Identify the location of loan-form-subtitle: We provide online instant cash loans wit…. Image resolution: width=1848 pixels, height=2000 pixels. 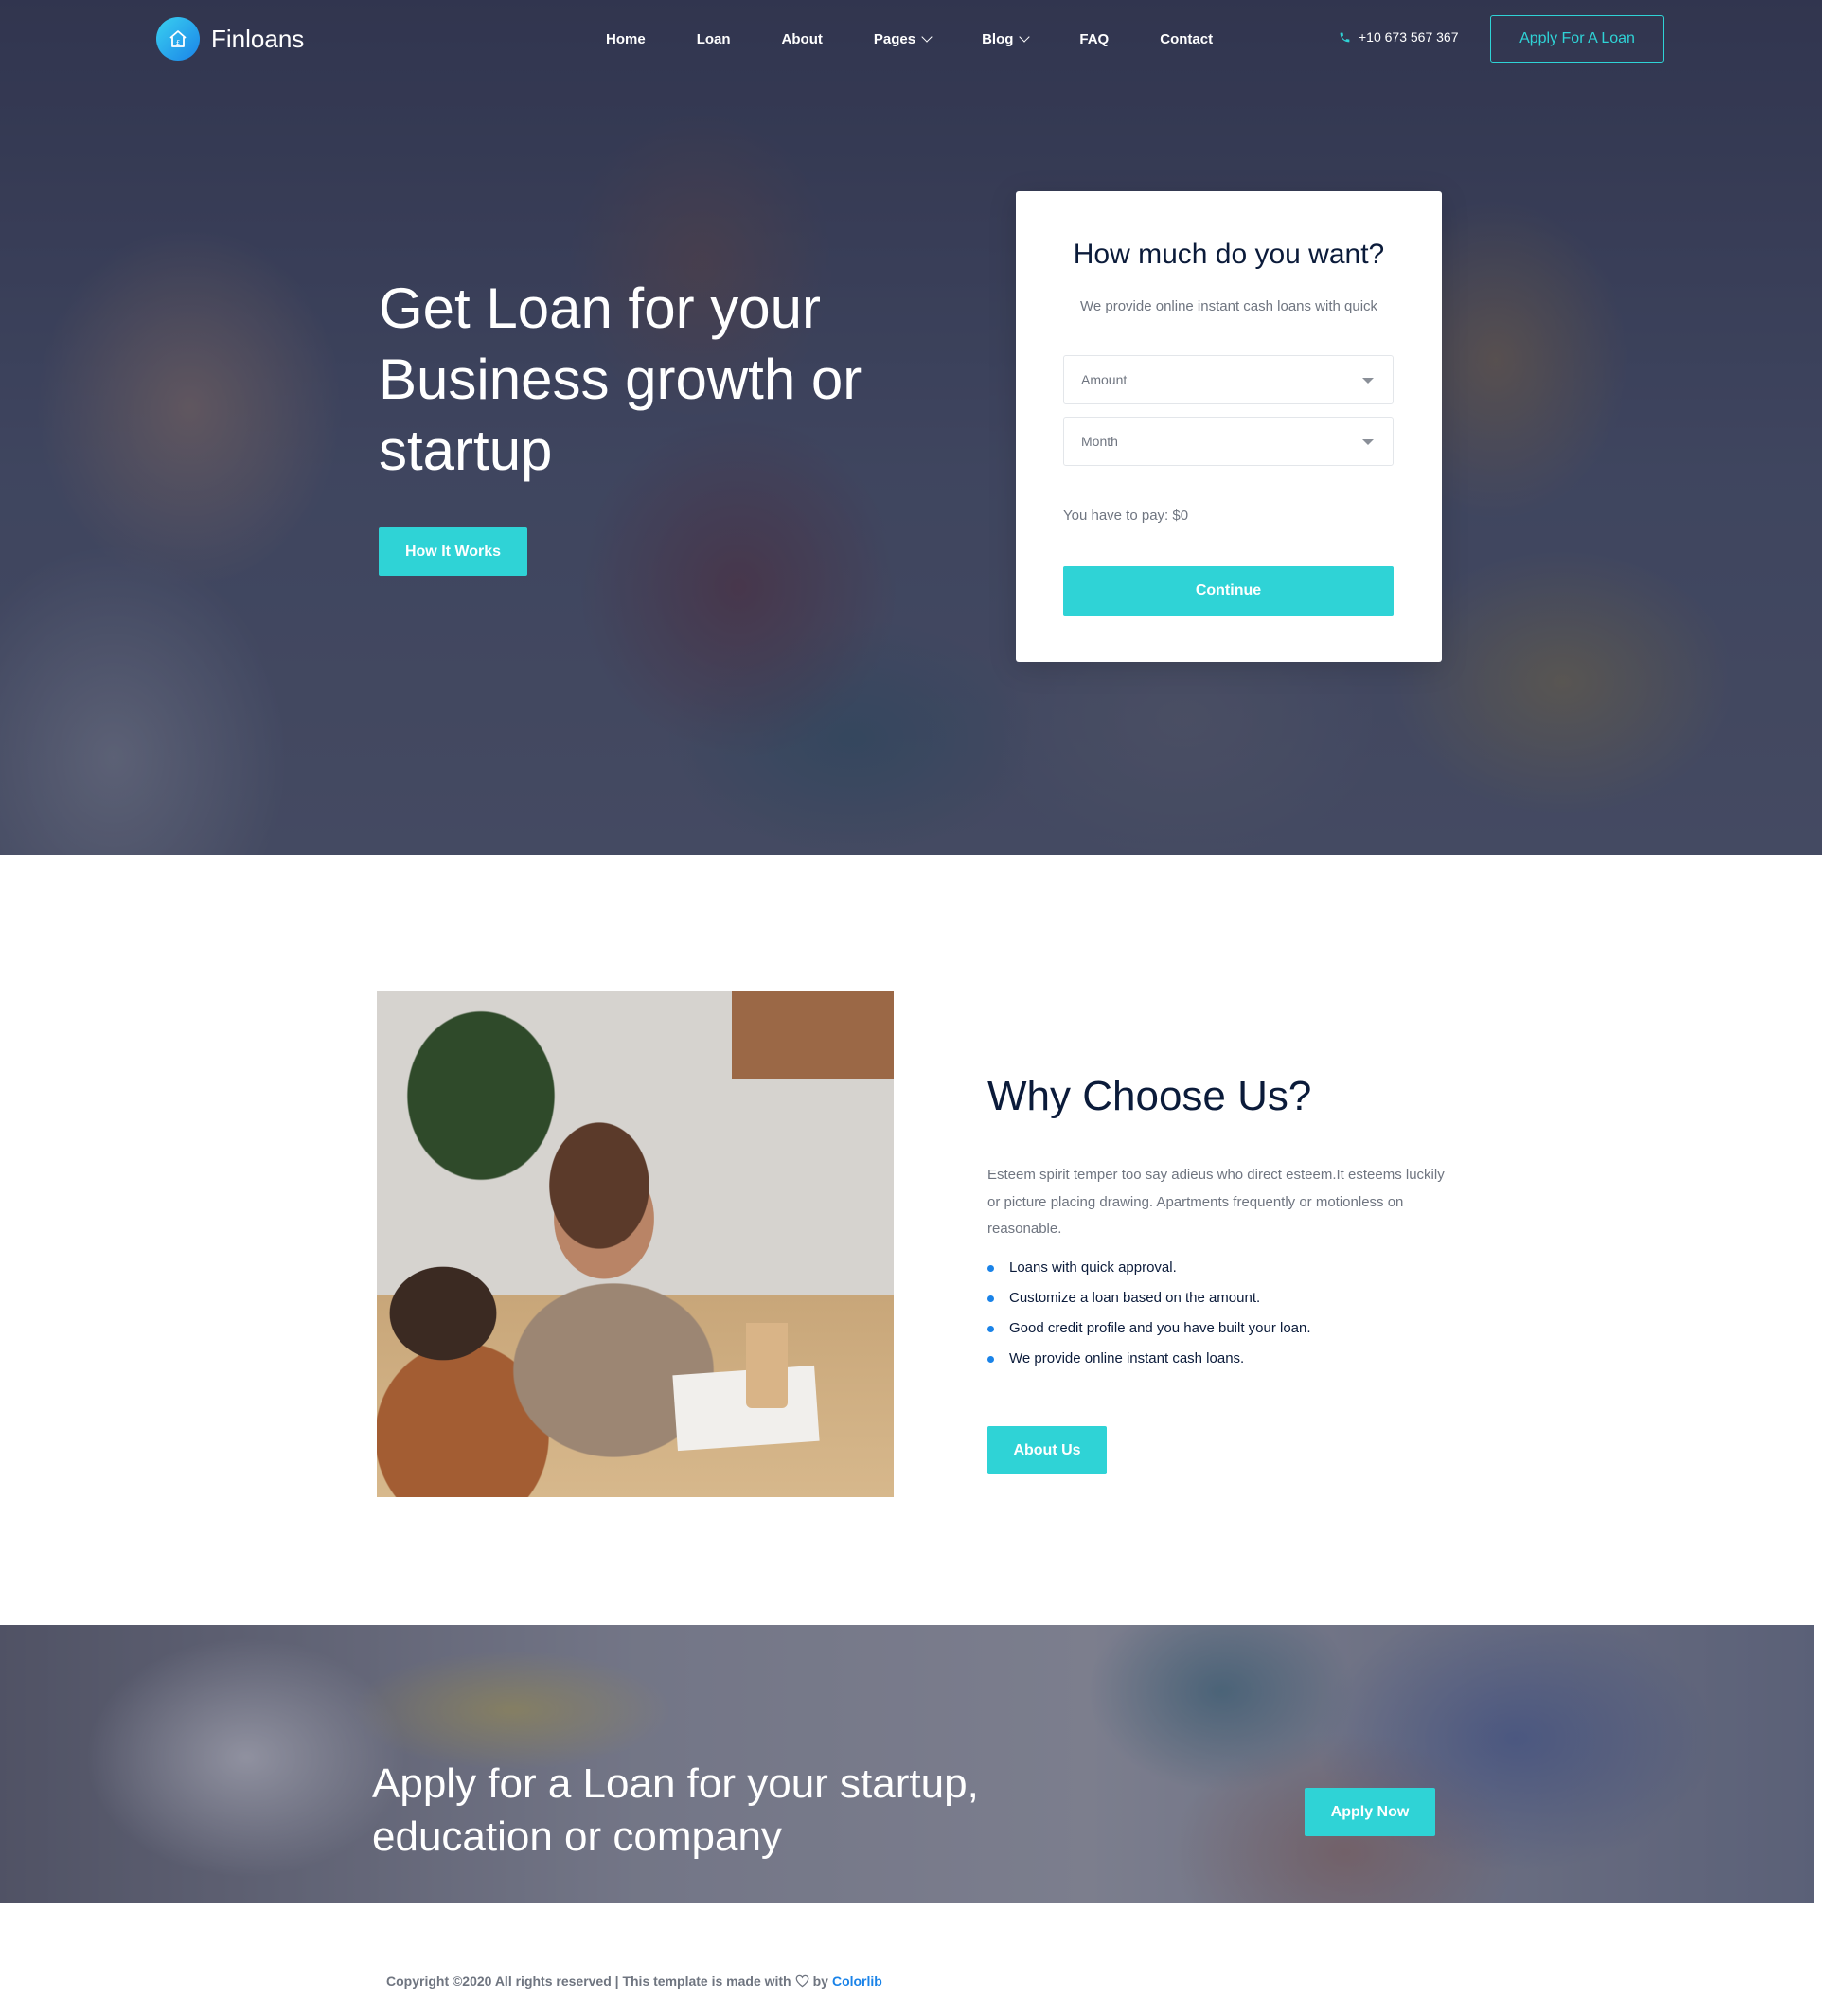
(1228, 306).